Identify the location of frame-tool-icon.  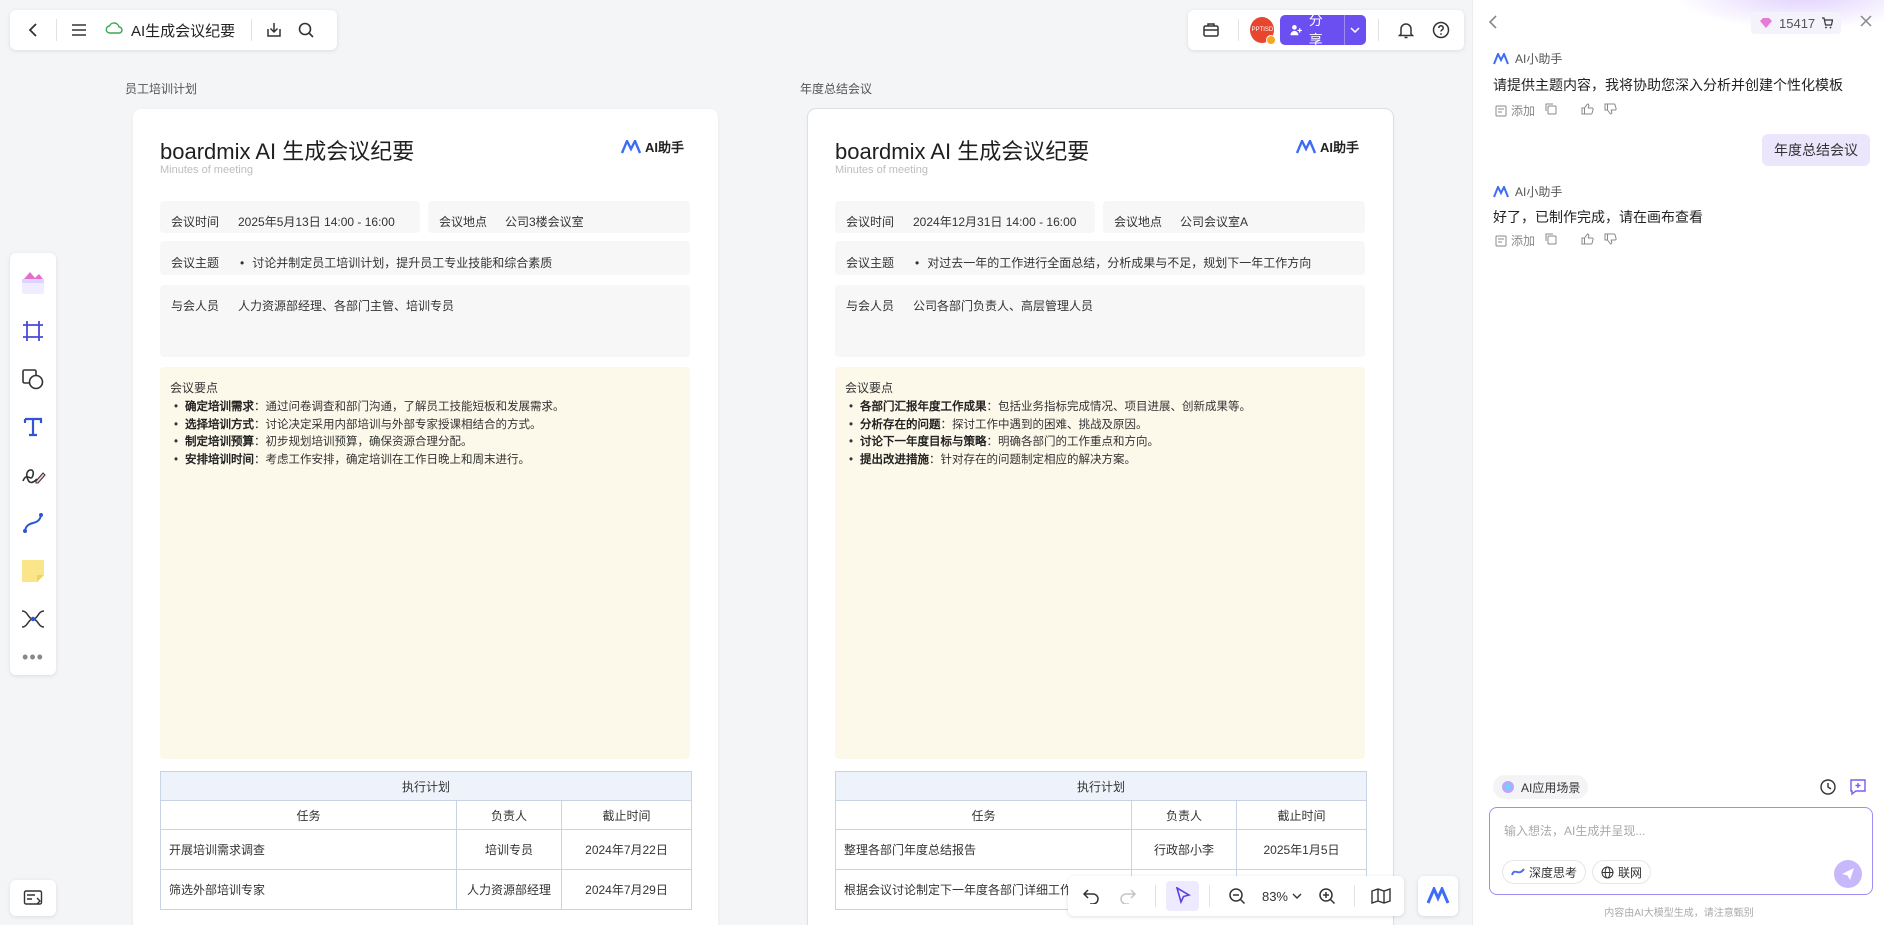
(33, 331).